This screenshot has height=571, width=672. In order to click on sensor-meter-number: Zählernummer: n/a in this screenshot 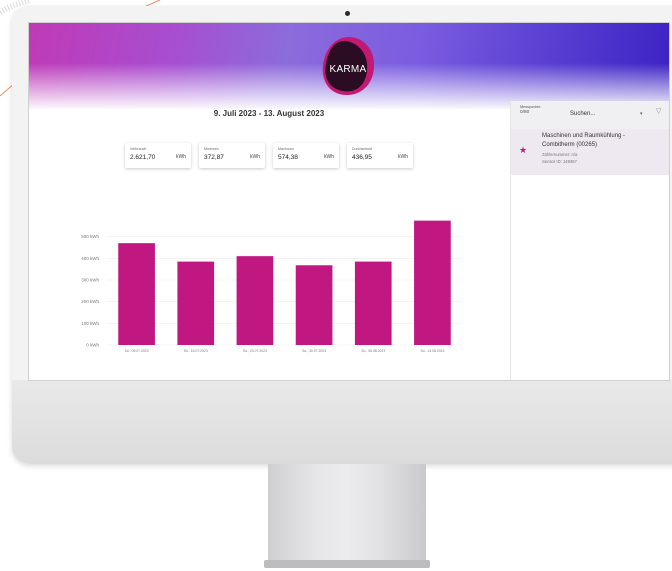, I will do `click(560, 154)`.